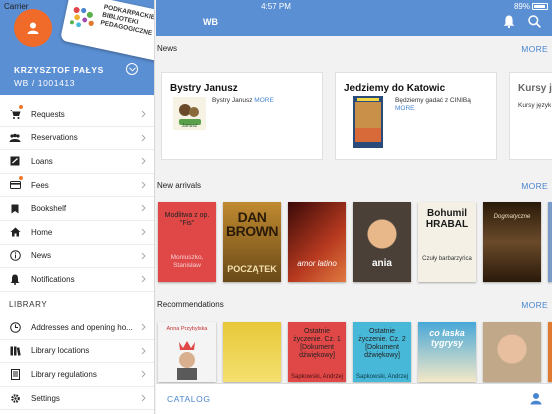 This screenshot has width=552, height=414. I want to click on recommendations-heading: Recommendations, so click(190, 304).